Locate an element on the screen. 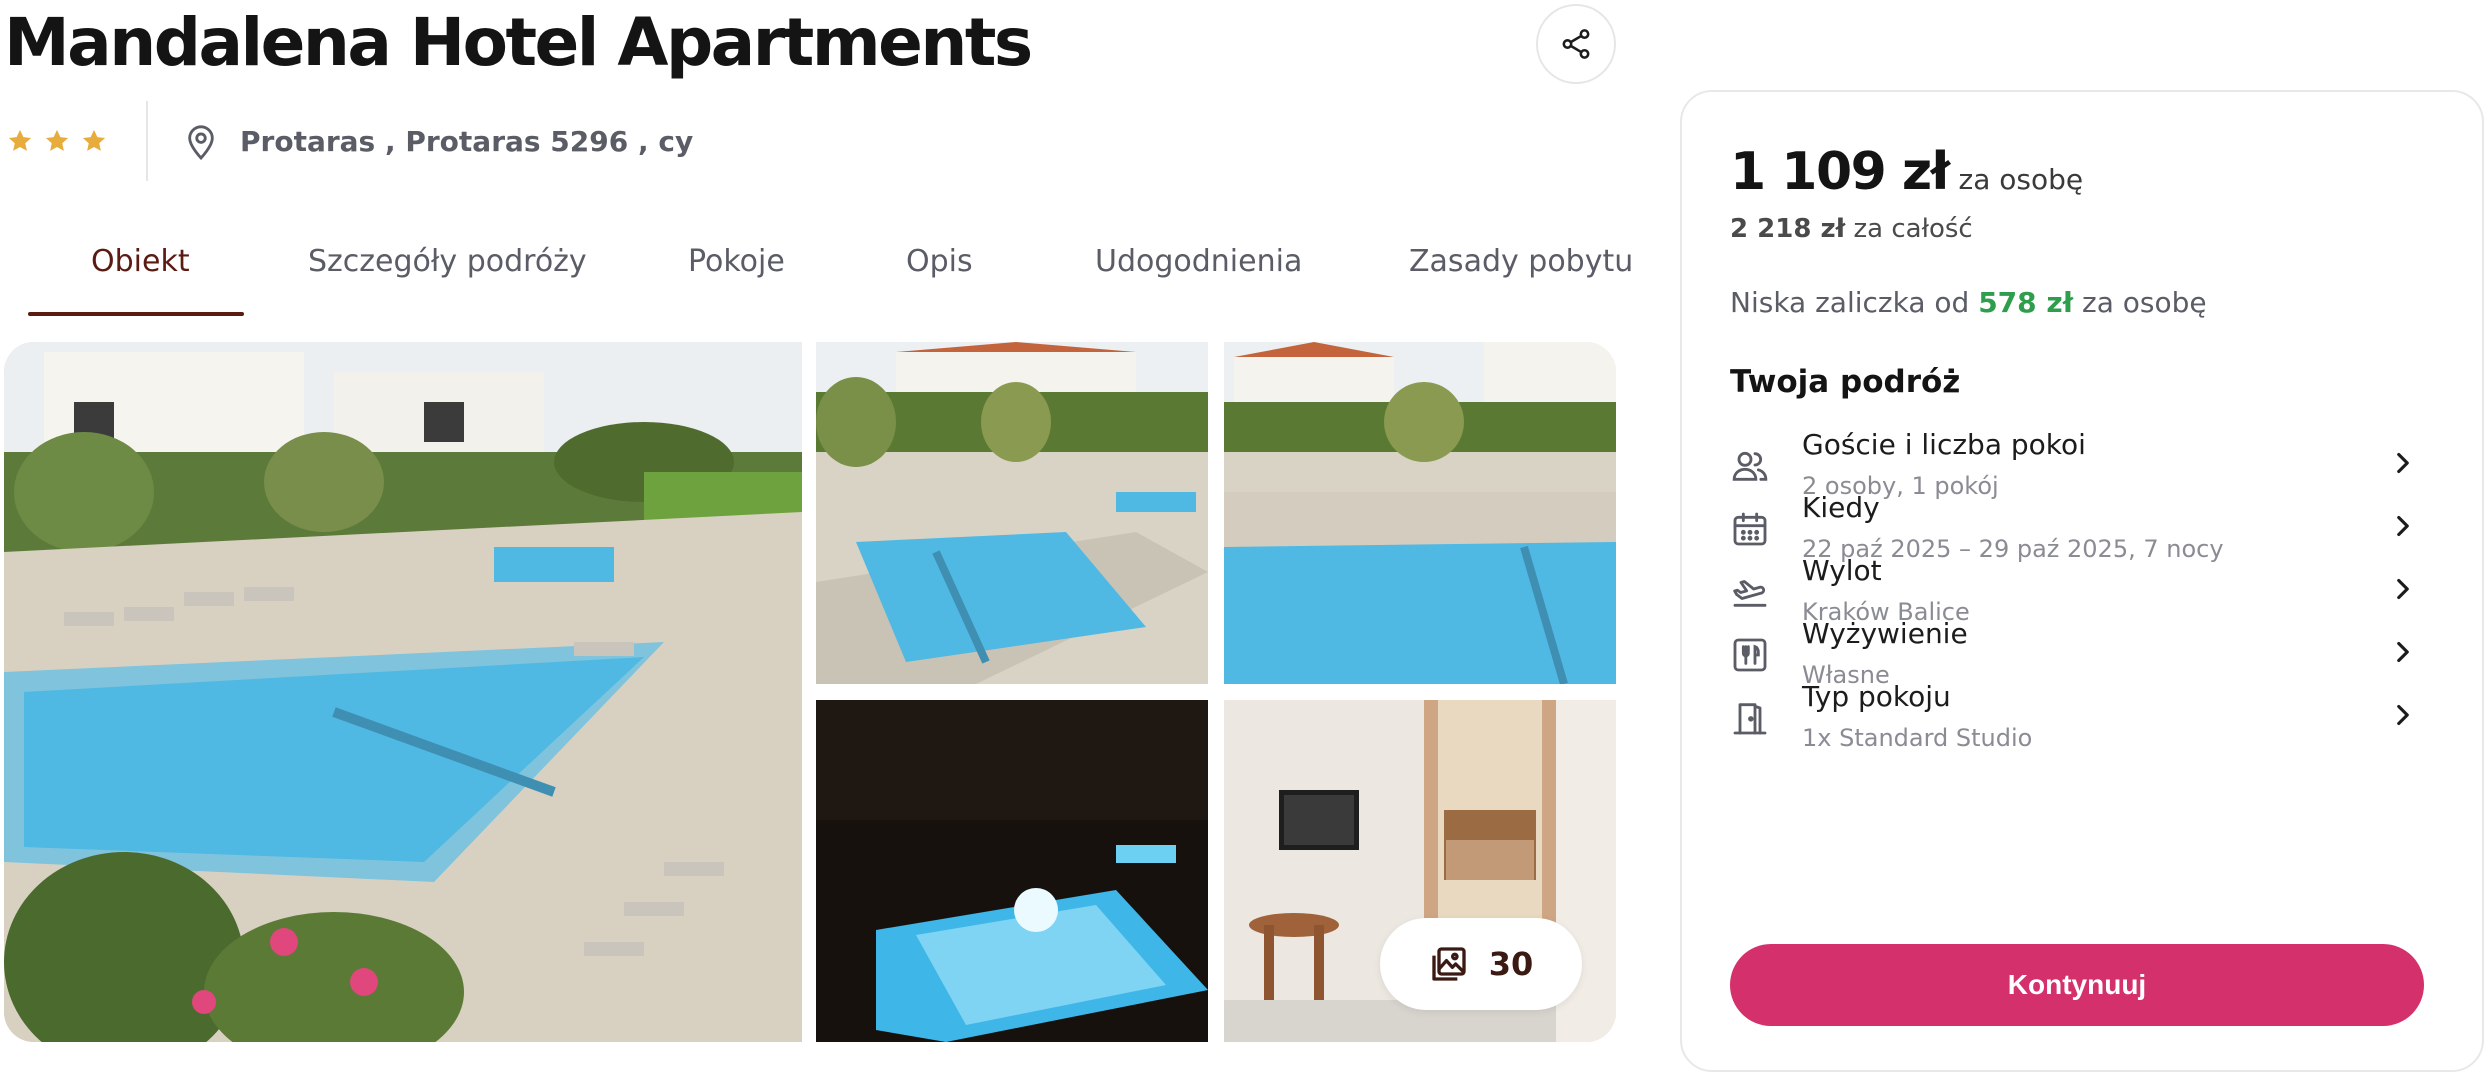  gallery-icon is located at coordinates (1449, 964).